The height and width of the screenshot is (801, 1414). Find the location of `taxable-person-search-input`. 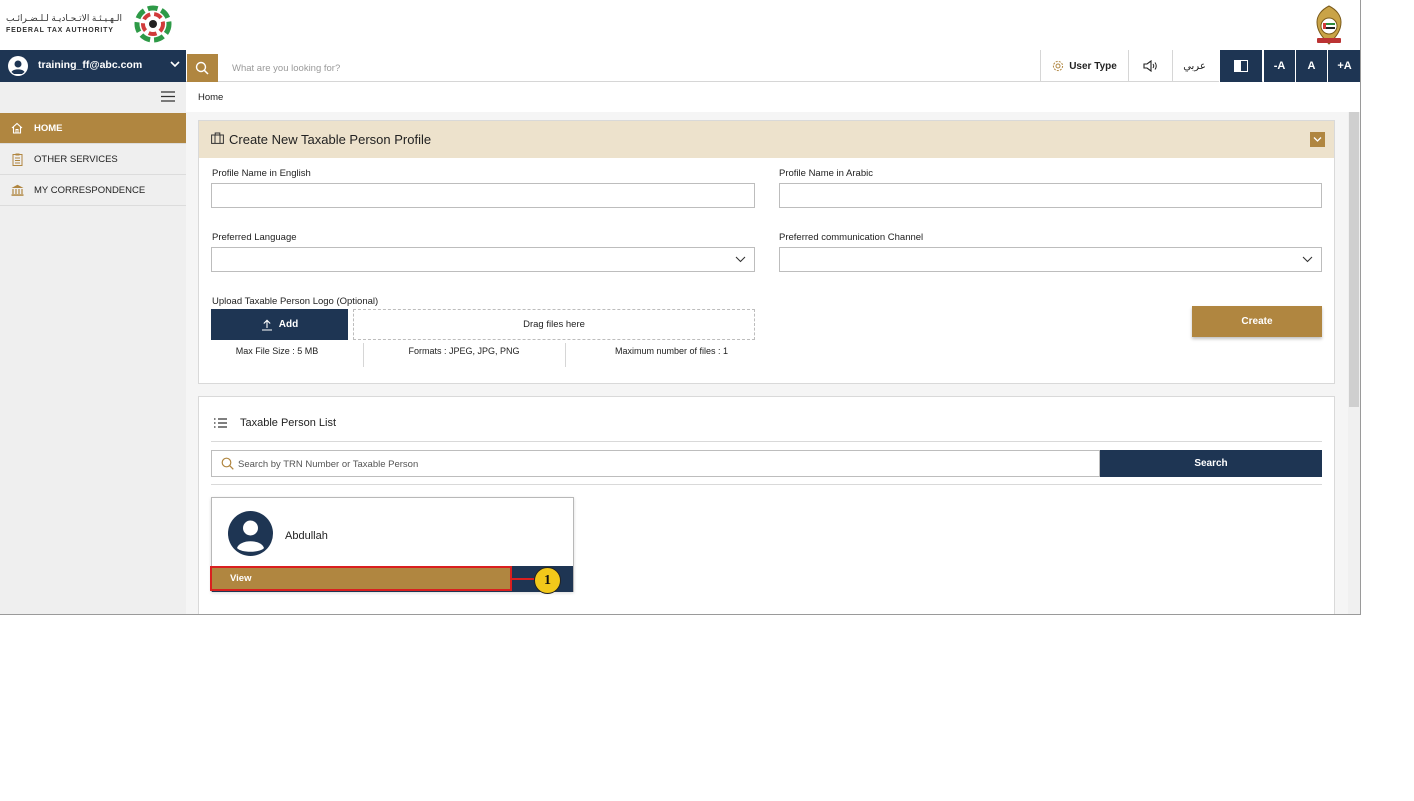

taxable-person-search-input is located at coordinates (658, 464).